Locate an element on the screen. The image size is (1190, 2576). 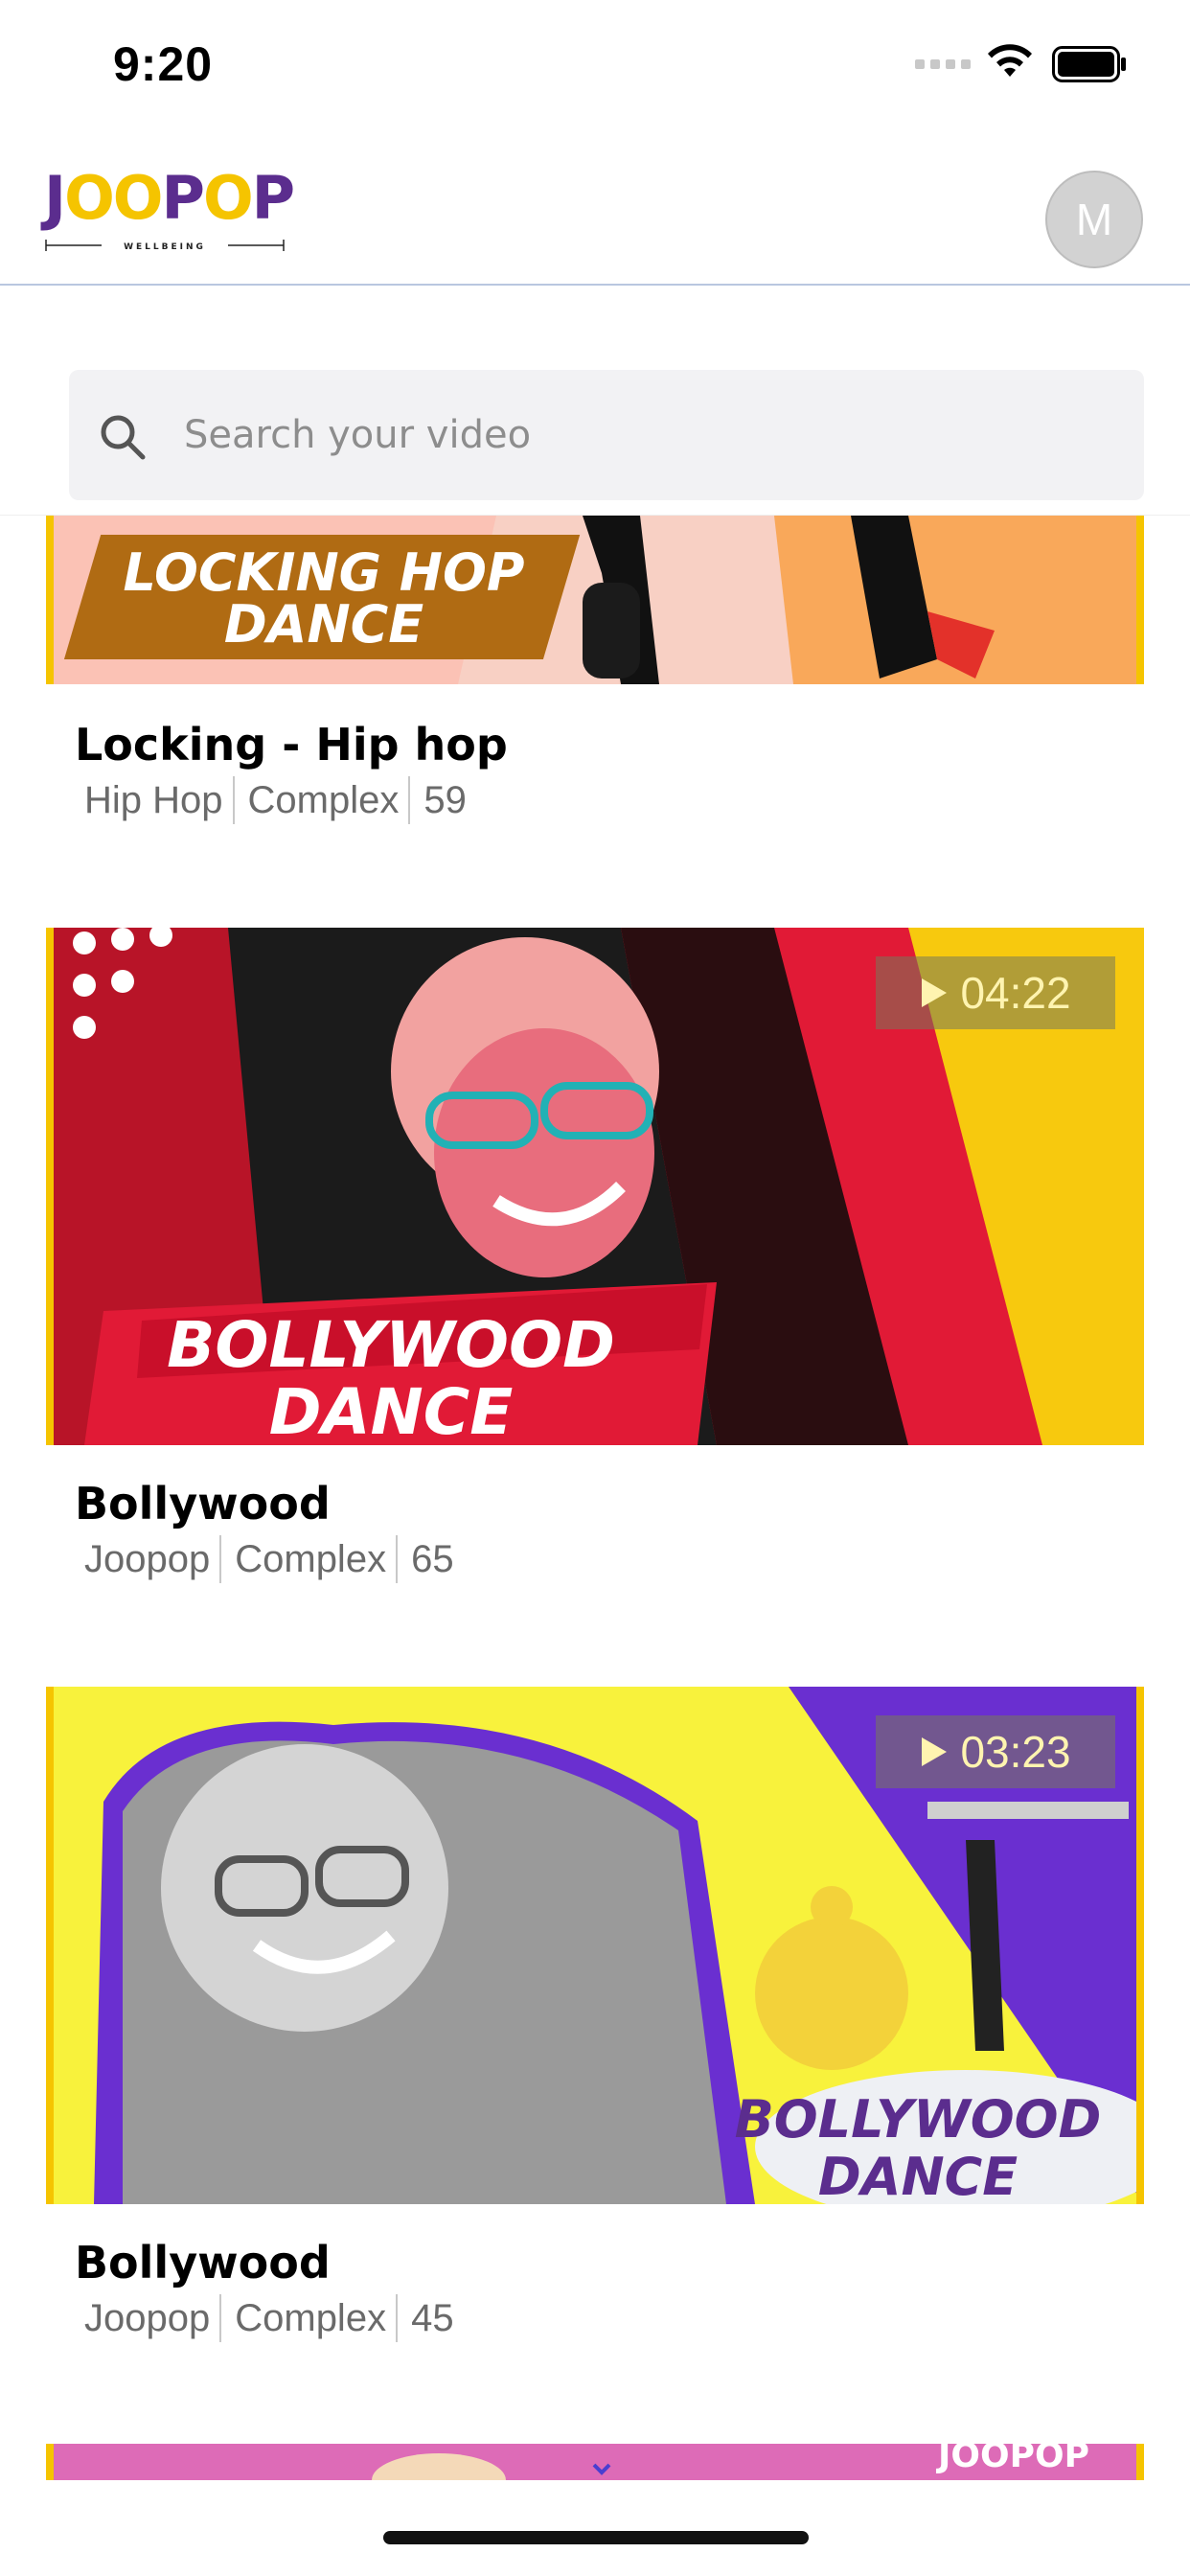
video-duration-badge: 04:22 is located at coordinates (996, 993).